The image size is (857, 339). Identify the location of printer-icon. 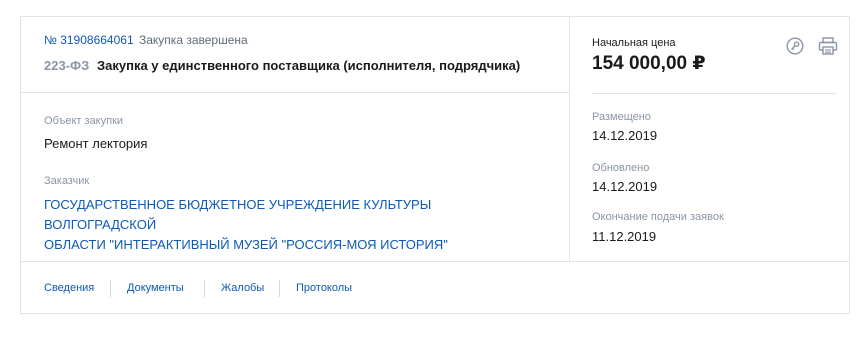
(828, 46).